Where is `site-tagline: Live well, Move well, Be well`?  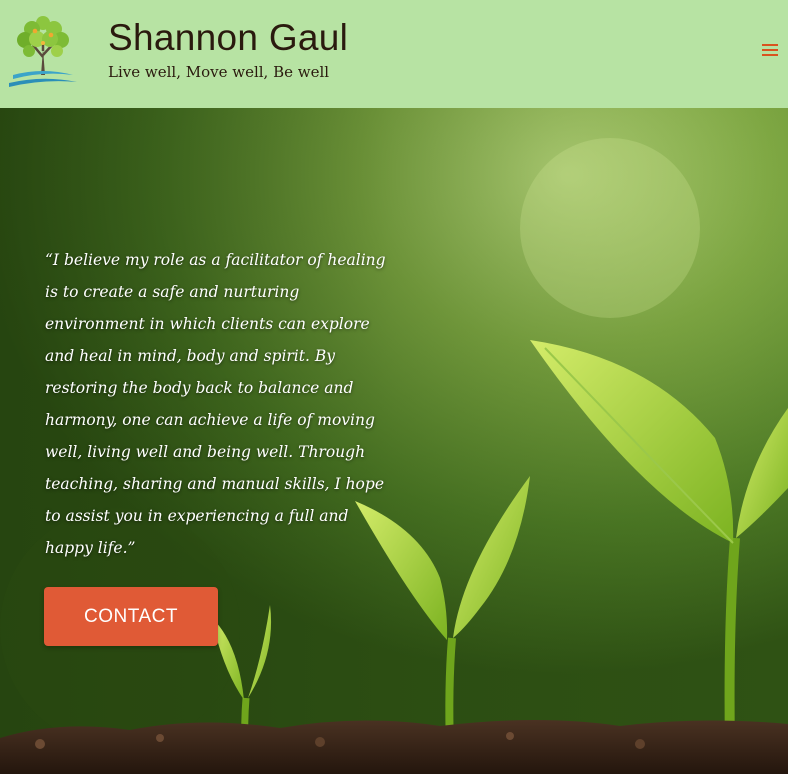 site-tagline: Live well, Move well, Be well is located at coordinates (219, 72).